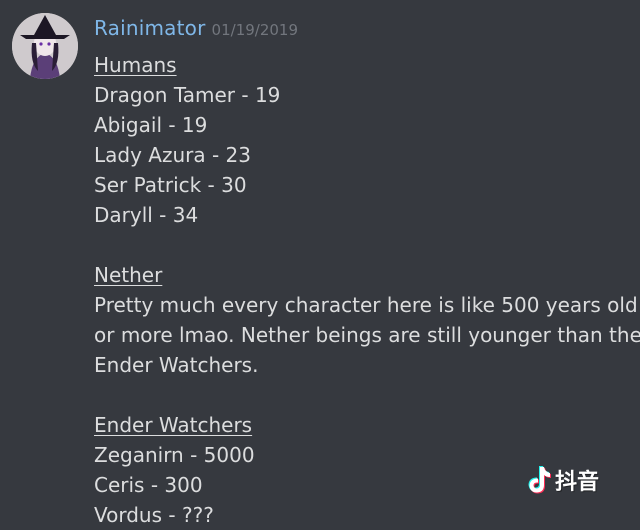  I want to click on tiktok-watermark: 抖音, so click(562, 480).